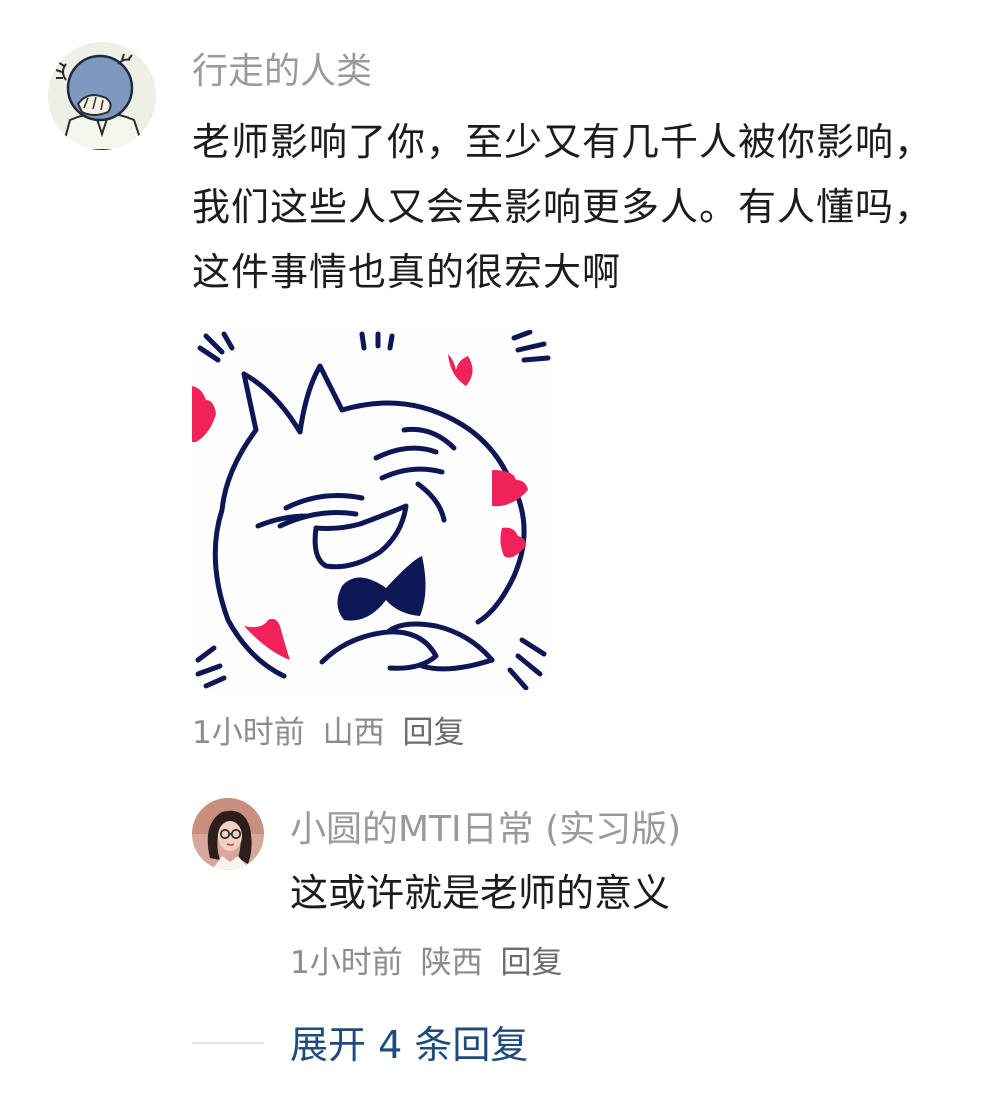  Describe the element at coordinates (531, 963) in the screenshot. I see `reply-reply-button: 回复` at that location.